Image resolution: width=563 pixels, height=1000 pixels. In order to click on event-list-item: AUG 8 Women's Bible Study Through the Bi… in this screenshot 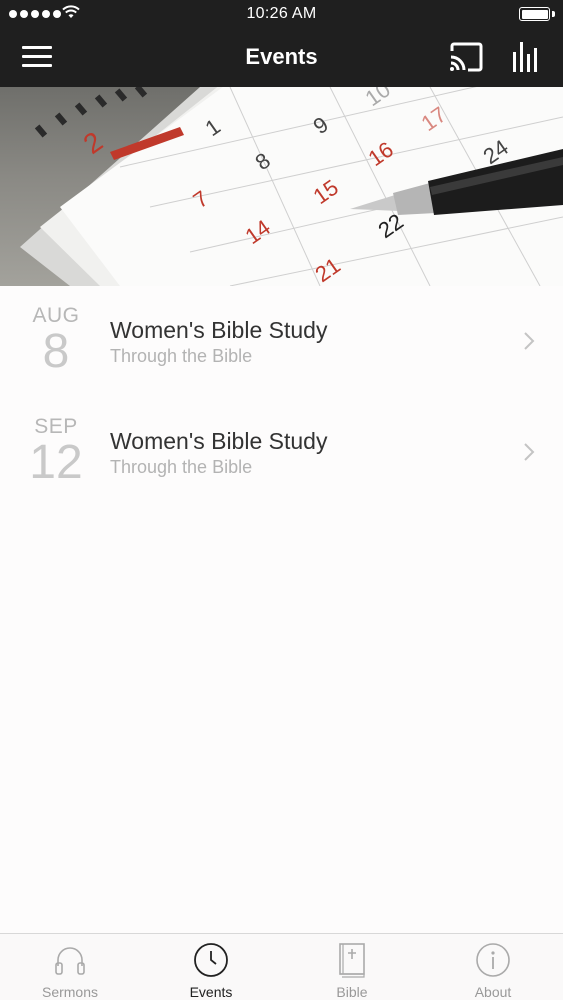, I will do `click(281, 341)`.